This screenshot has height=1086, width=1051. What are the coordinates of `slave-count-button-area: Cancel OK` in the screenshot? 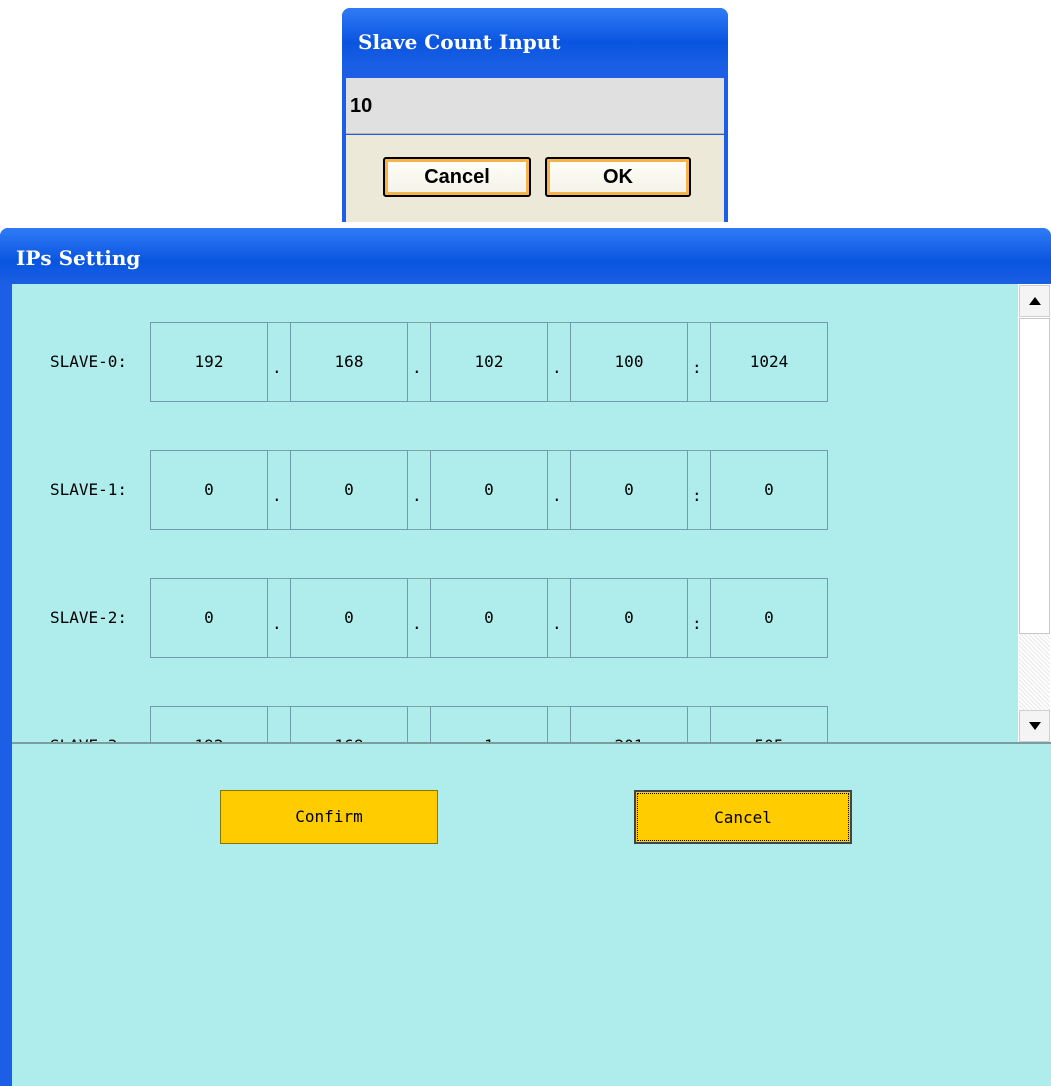 It's located at (535, 178).